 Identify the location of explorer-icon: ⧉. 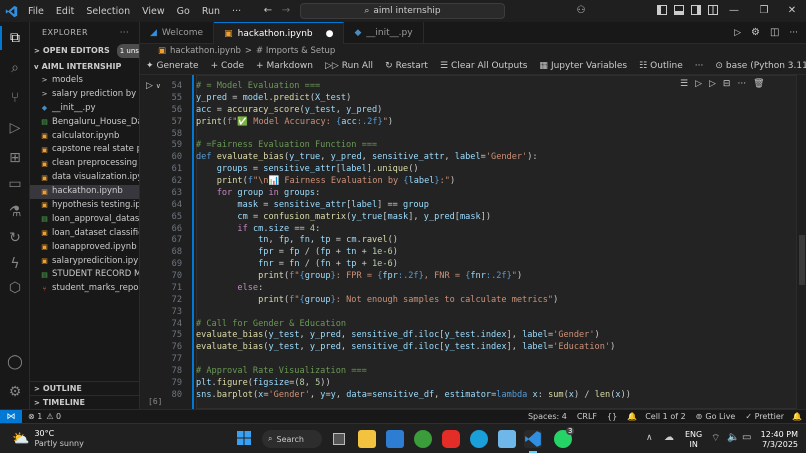
(15, 38).